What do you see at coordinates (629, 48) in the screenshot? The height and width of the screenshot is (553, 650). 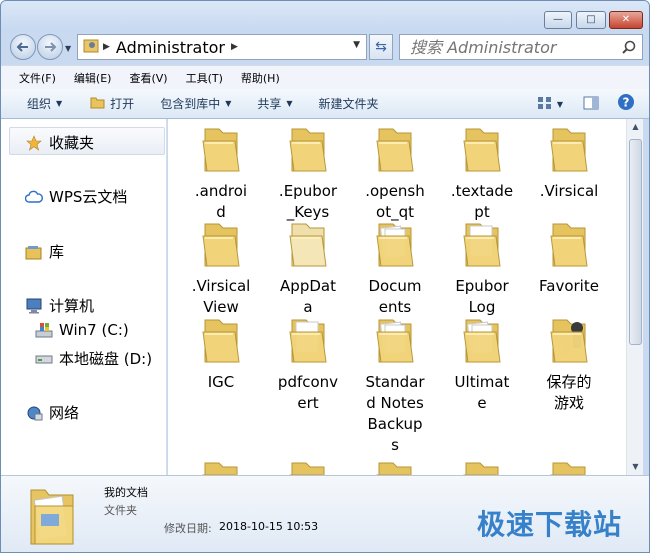 I see `search-icon` at bounding box center [629, 48].